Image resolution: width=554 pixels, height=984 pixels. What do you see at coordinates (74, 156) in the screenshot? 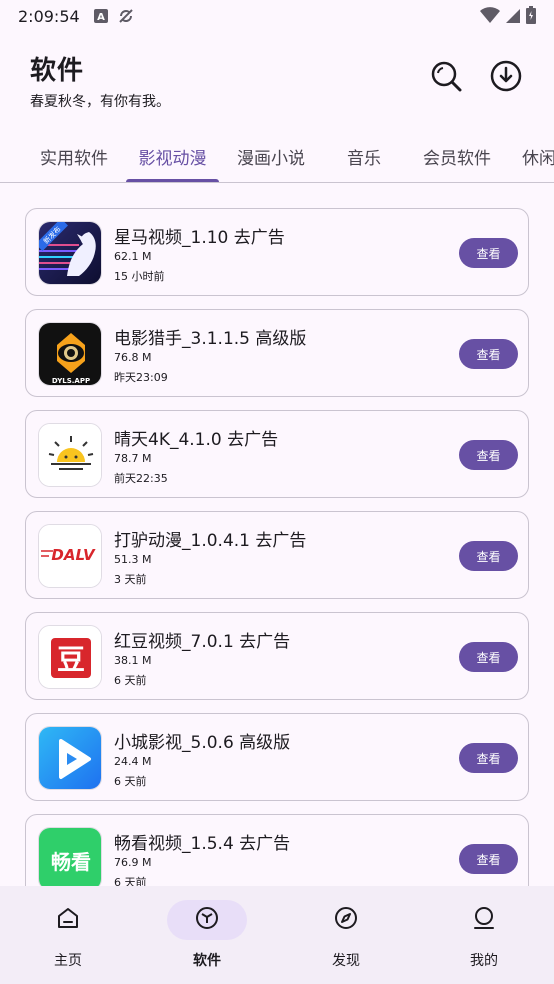
I see `tab-utility: 实用软件` at bounding box center [74, 156].